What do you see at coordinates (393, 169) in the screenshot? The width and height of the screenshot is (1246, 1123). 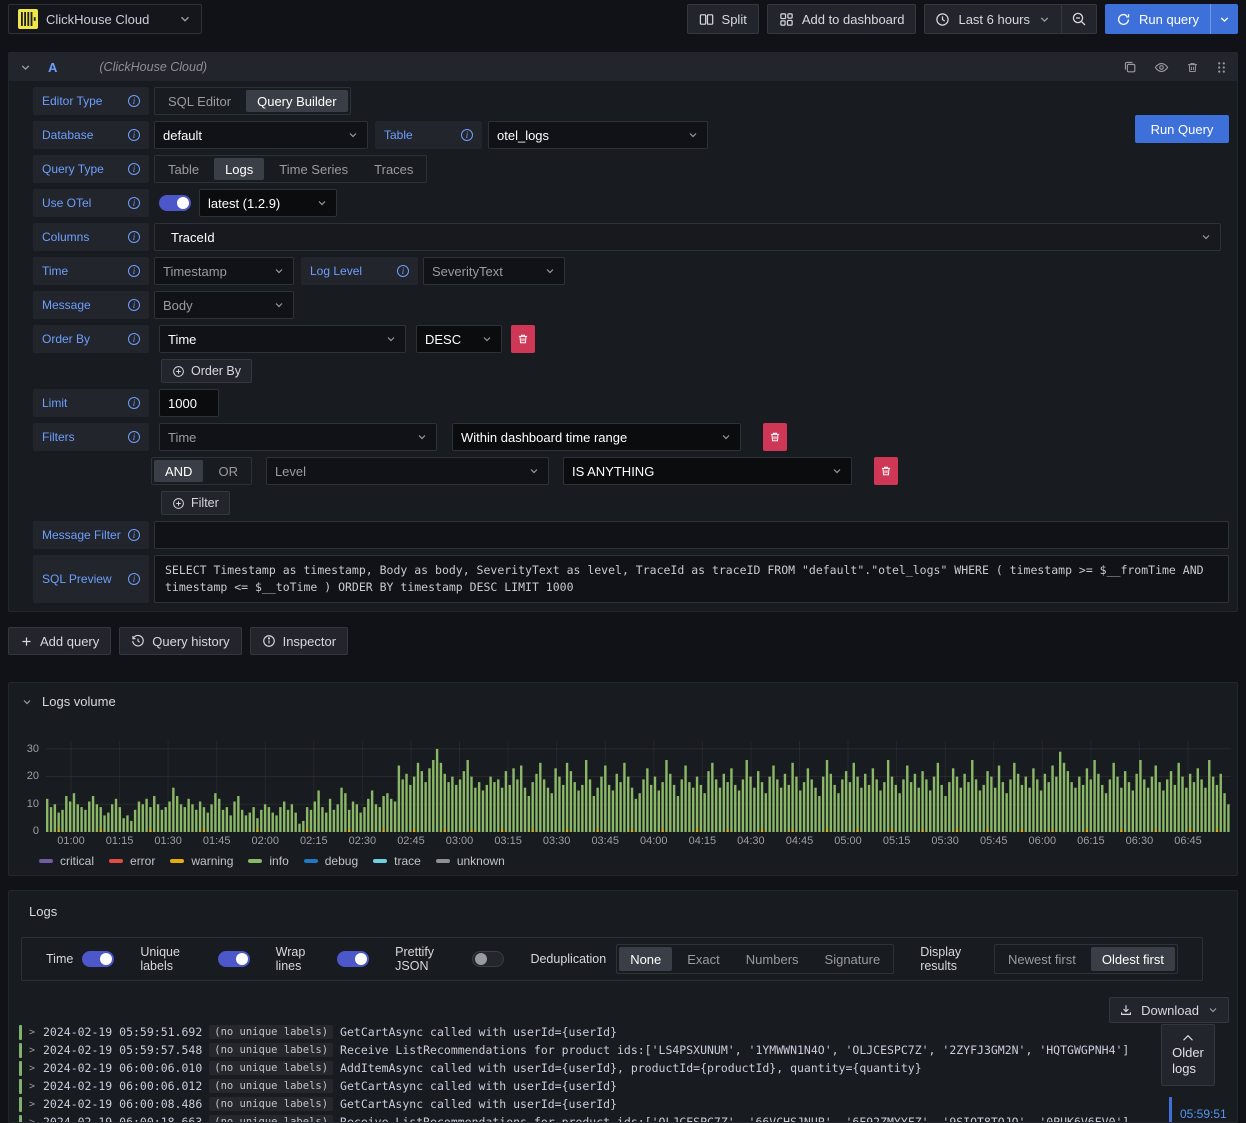 I see `option-traces: Traces` at bounding box center [393, 169].